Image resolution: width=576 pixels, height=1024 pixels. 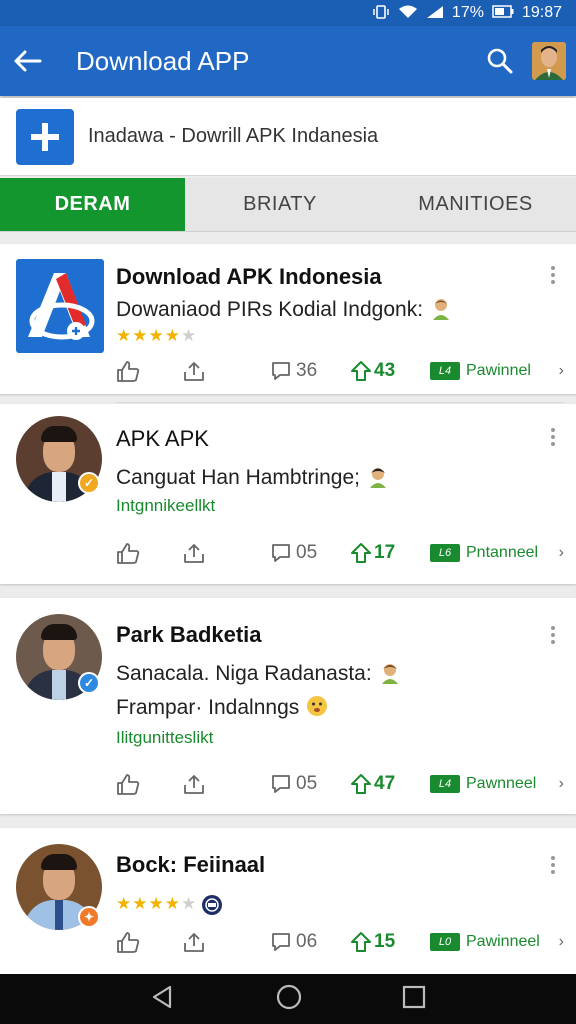 What do you see at coordinates (89, 917) in the screenshot?
I see `award-badge-icon: ✦` at bounding box center [89, 917].